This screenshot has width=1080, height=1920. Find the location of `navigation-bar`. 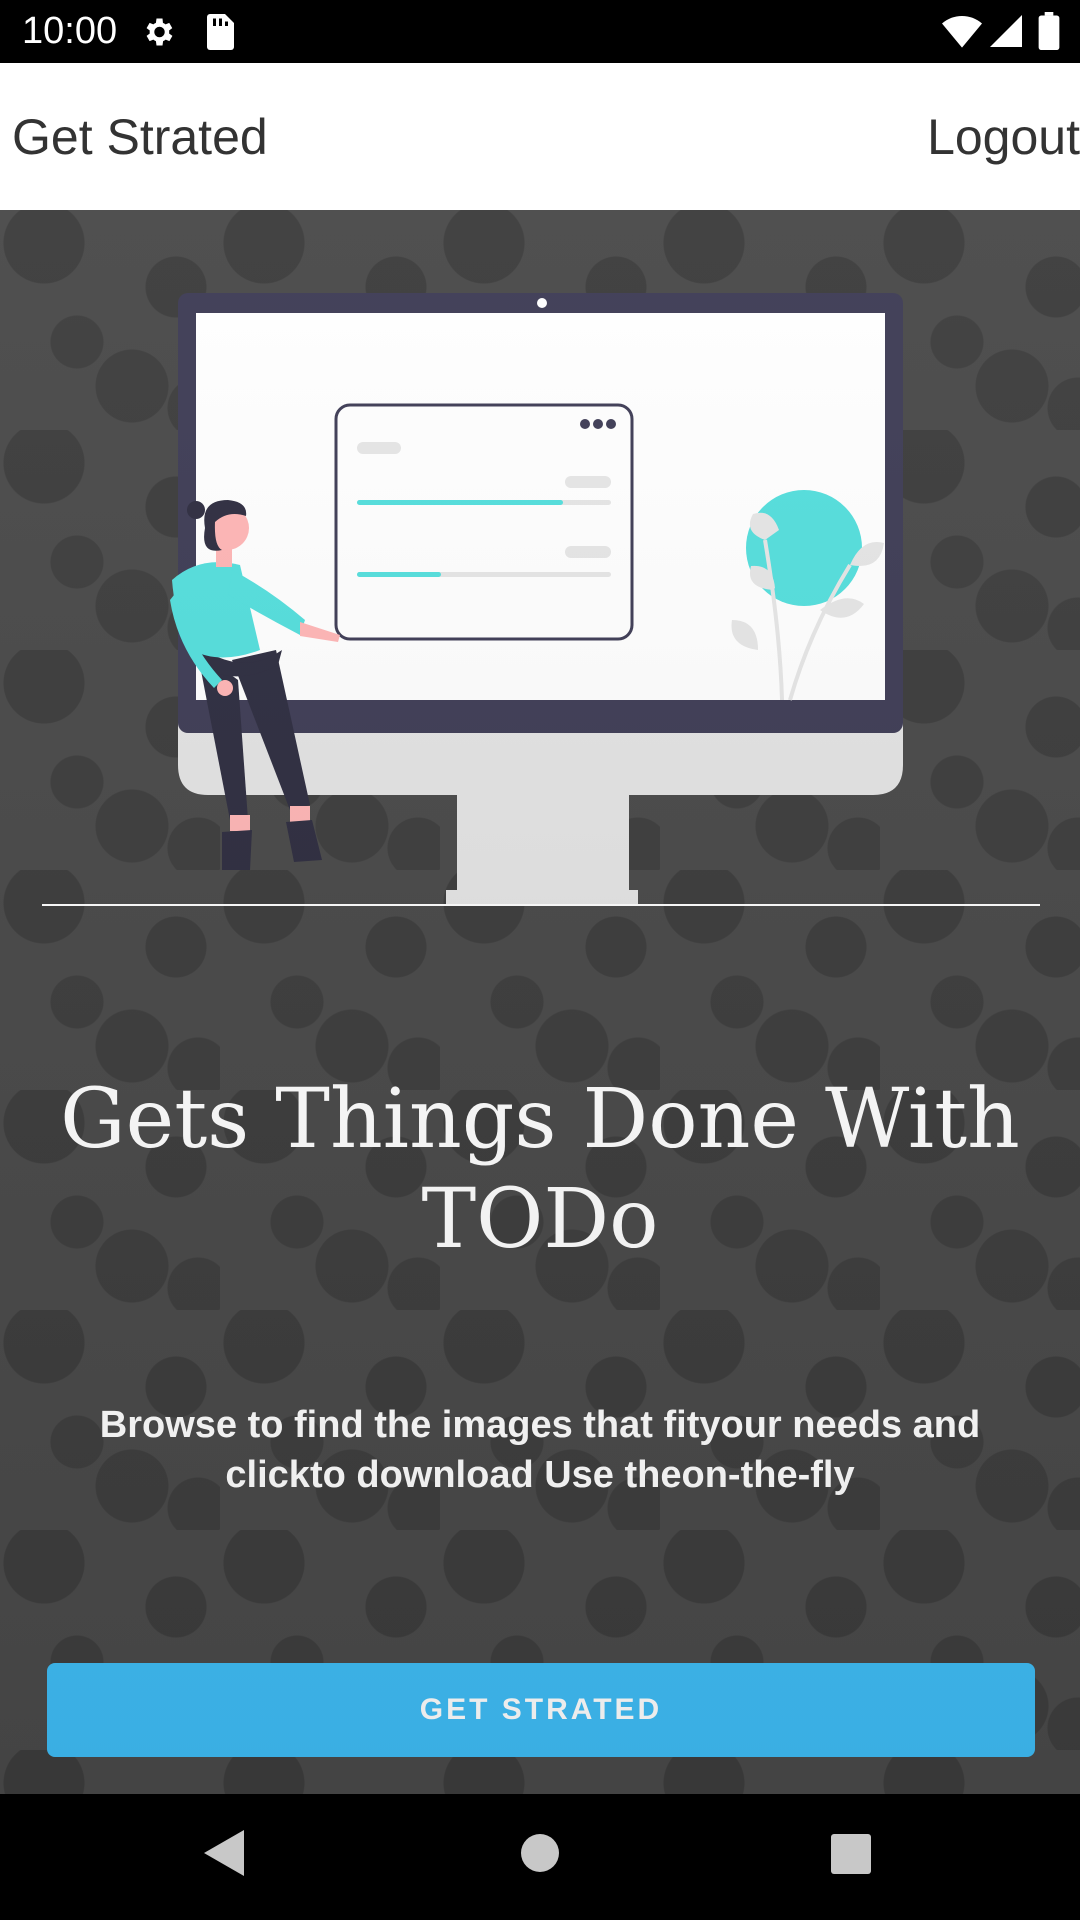

navigation-bar is located at coordinates (540, 1857).